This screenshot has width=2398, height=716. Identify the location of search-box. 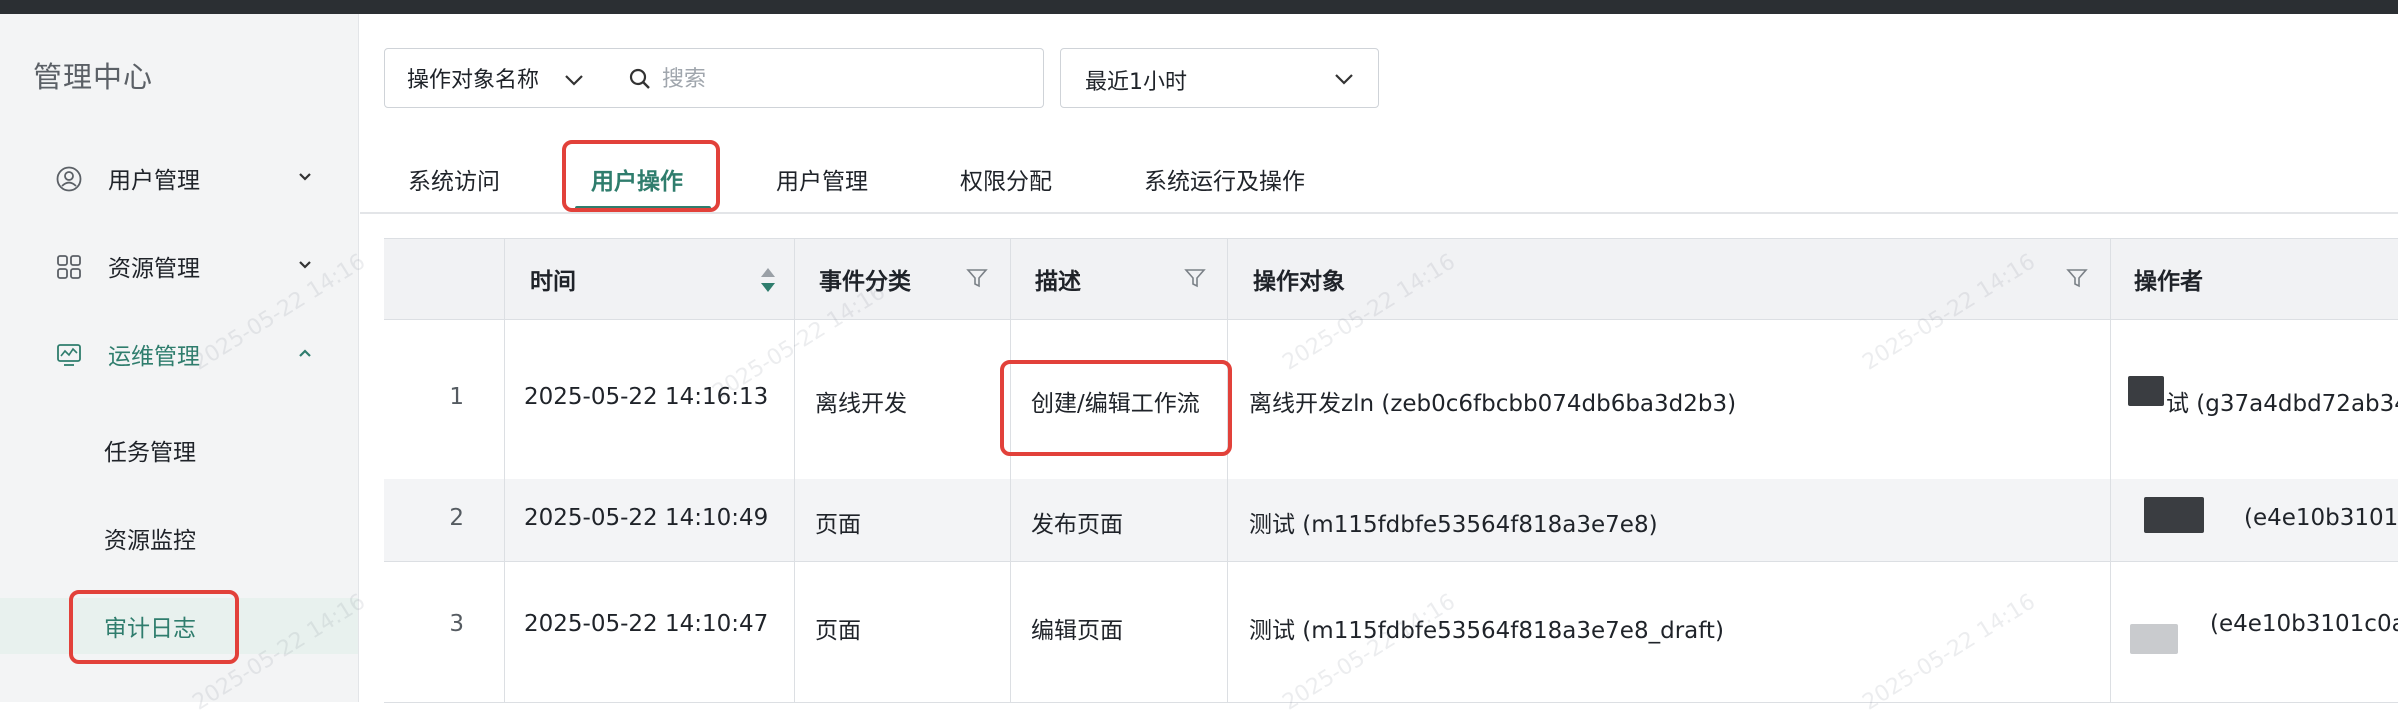
(824, 78).